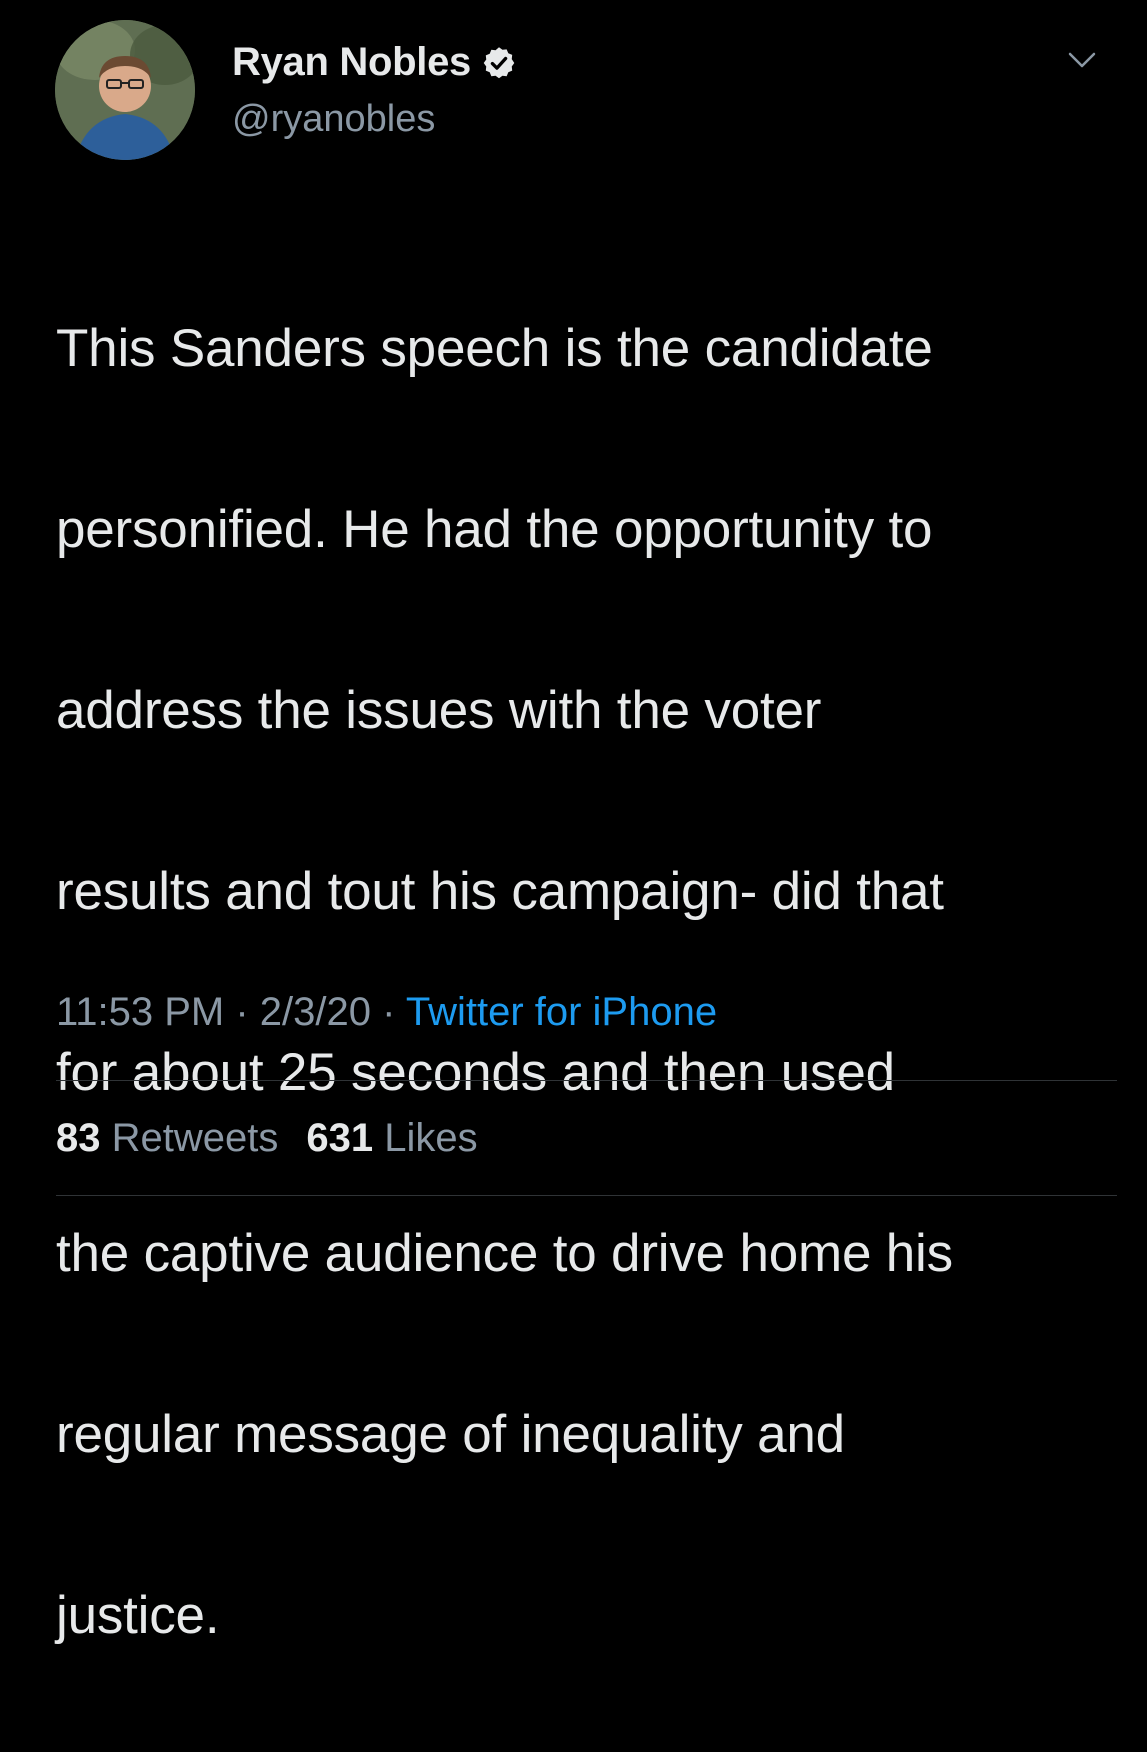  I want to click on display-name: Ryan Nobles, so click(351, 62).